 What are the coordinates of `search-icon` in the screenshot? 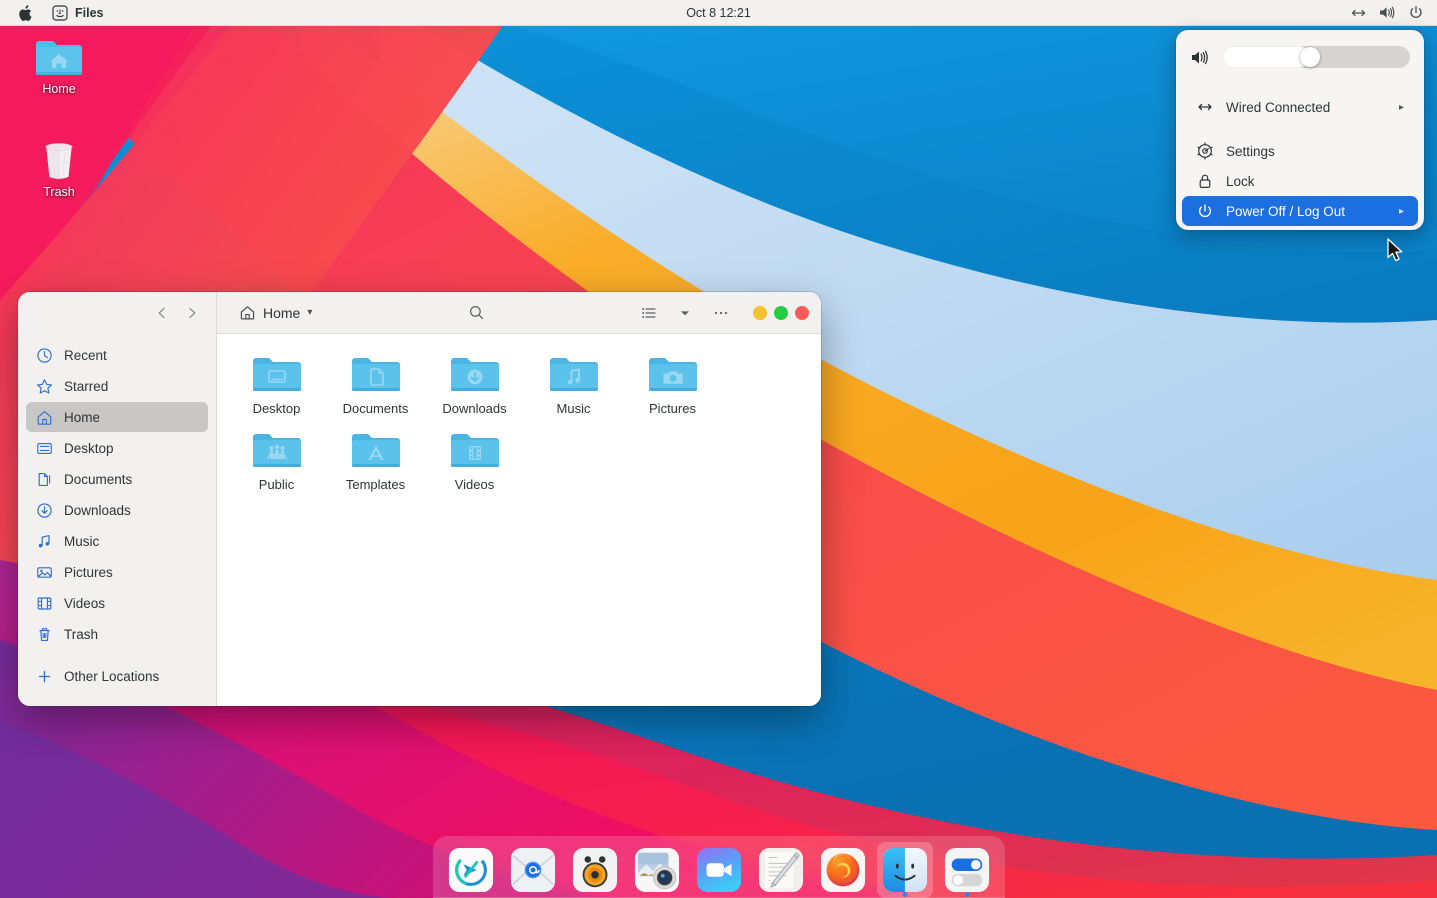 It's located at (477, 312).